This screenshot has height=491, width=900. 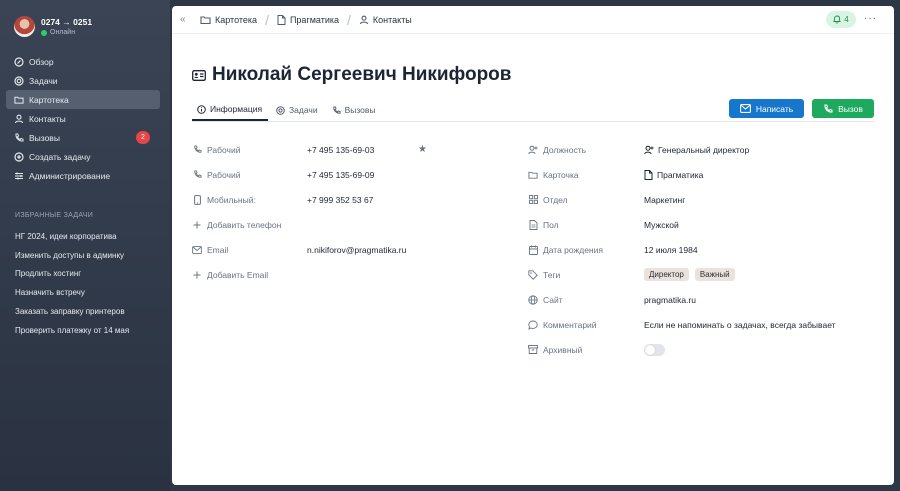 I want to click on sidebar-item-label: Создать задачу, so click(x=60, y=156).